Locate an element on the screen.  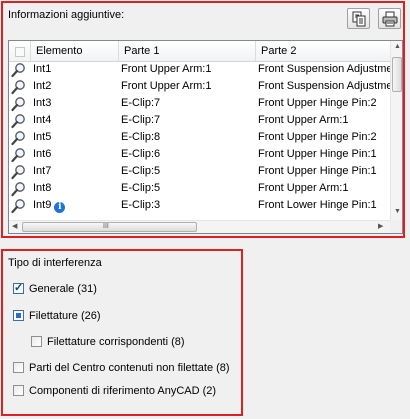
scroll-grip: III is located at coordinates (106, 226).